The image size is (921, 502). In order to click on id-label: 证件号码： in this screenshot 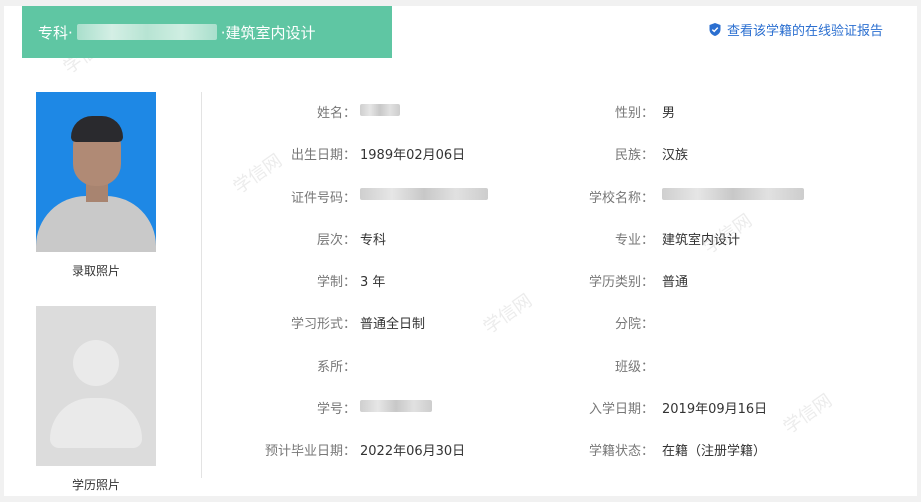, I will do `click(323, 198)`.